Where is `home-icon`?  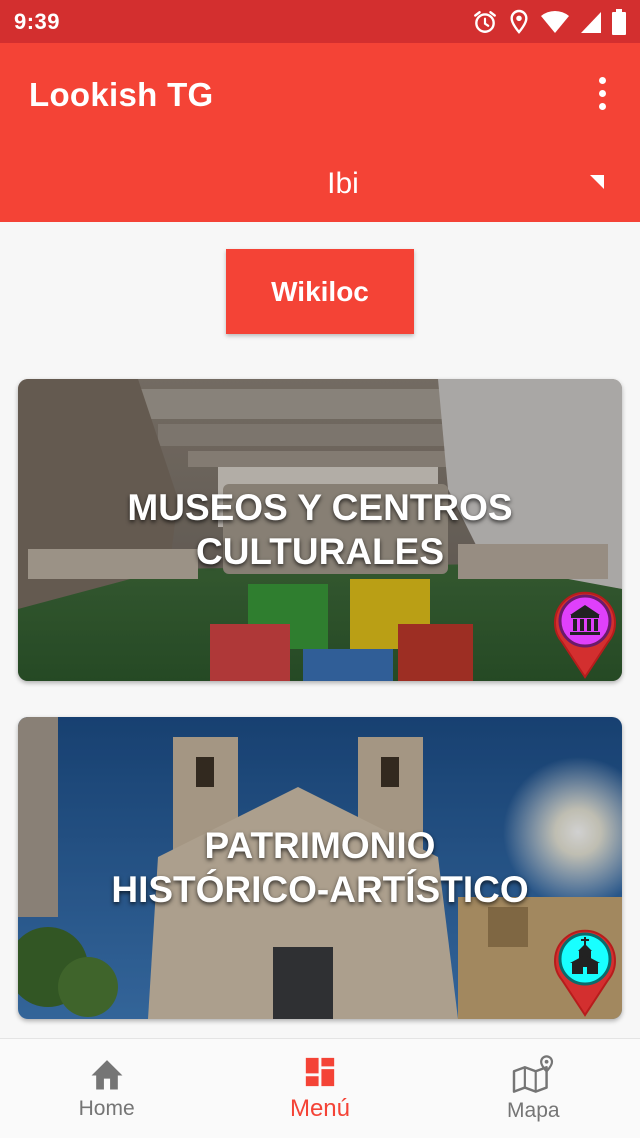 home-icon is located at coordinates (107, 1074).